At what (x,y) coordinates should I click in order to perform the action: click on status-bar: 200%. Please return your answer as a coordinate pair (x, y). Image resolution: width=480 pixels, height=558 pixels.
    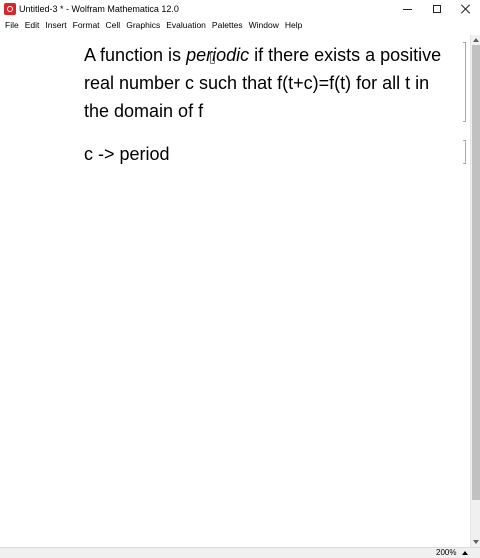
    Looking at the image, I should click on (240, 552).